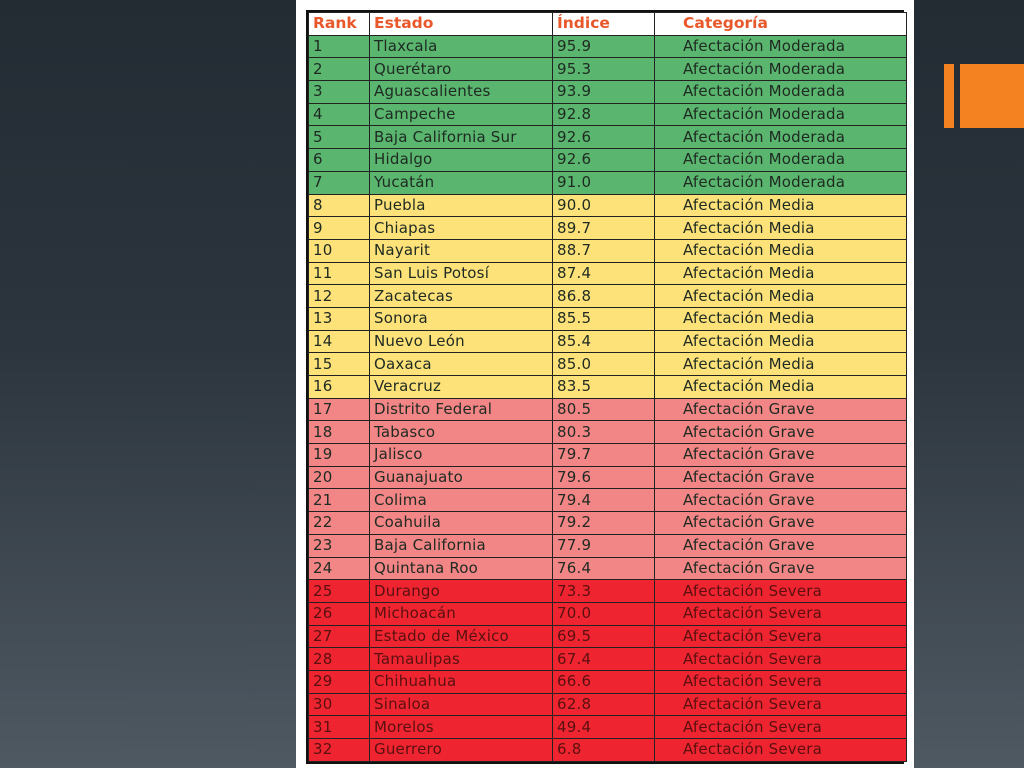 The width and height of the screenshot is (1024, 768). What do you see at coordinates (603, 613) in the screenshot?
I see `cell-indice: 70.0` at bounding box center [603, 613].